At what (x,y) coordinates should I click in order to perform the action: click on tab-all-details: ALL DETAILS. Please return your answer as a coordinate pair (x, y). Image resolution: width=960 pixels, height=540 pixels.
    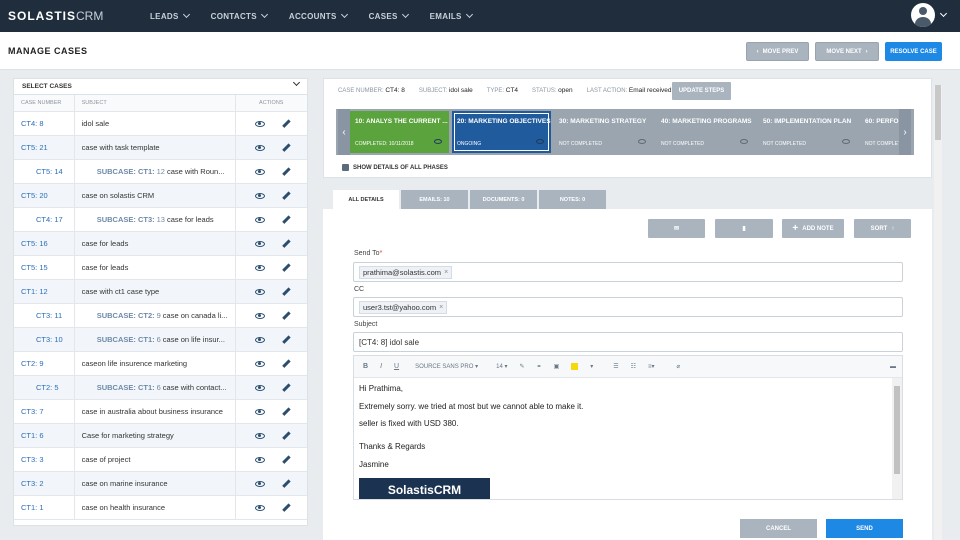
    Looking at the image, I should click on (366, 199).